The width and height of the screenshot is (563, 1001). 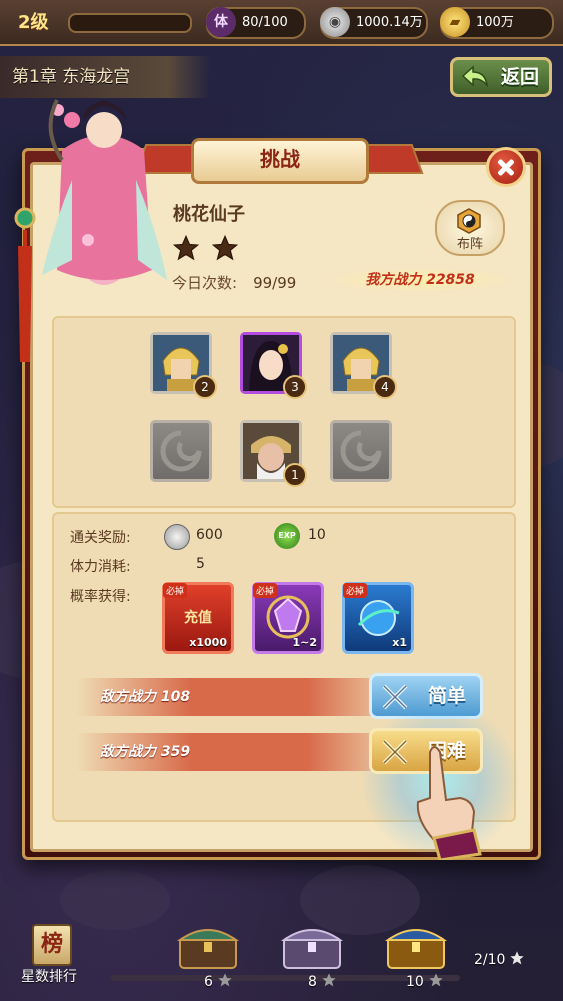 What do you see at coordinates (499, 959) in the screenshot?
I see `total-stars-count: 2/10` at bounding box center [499, 959].